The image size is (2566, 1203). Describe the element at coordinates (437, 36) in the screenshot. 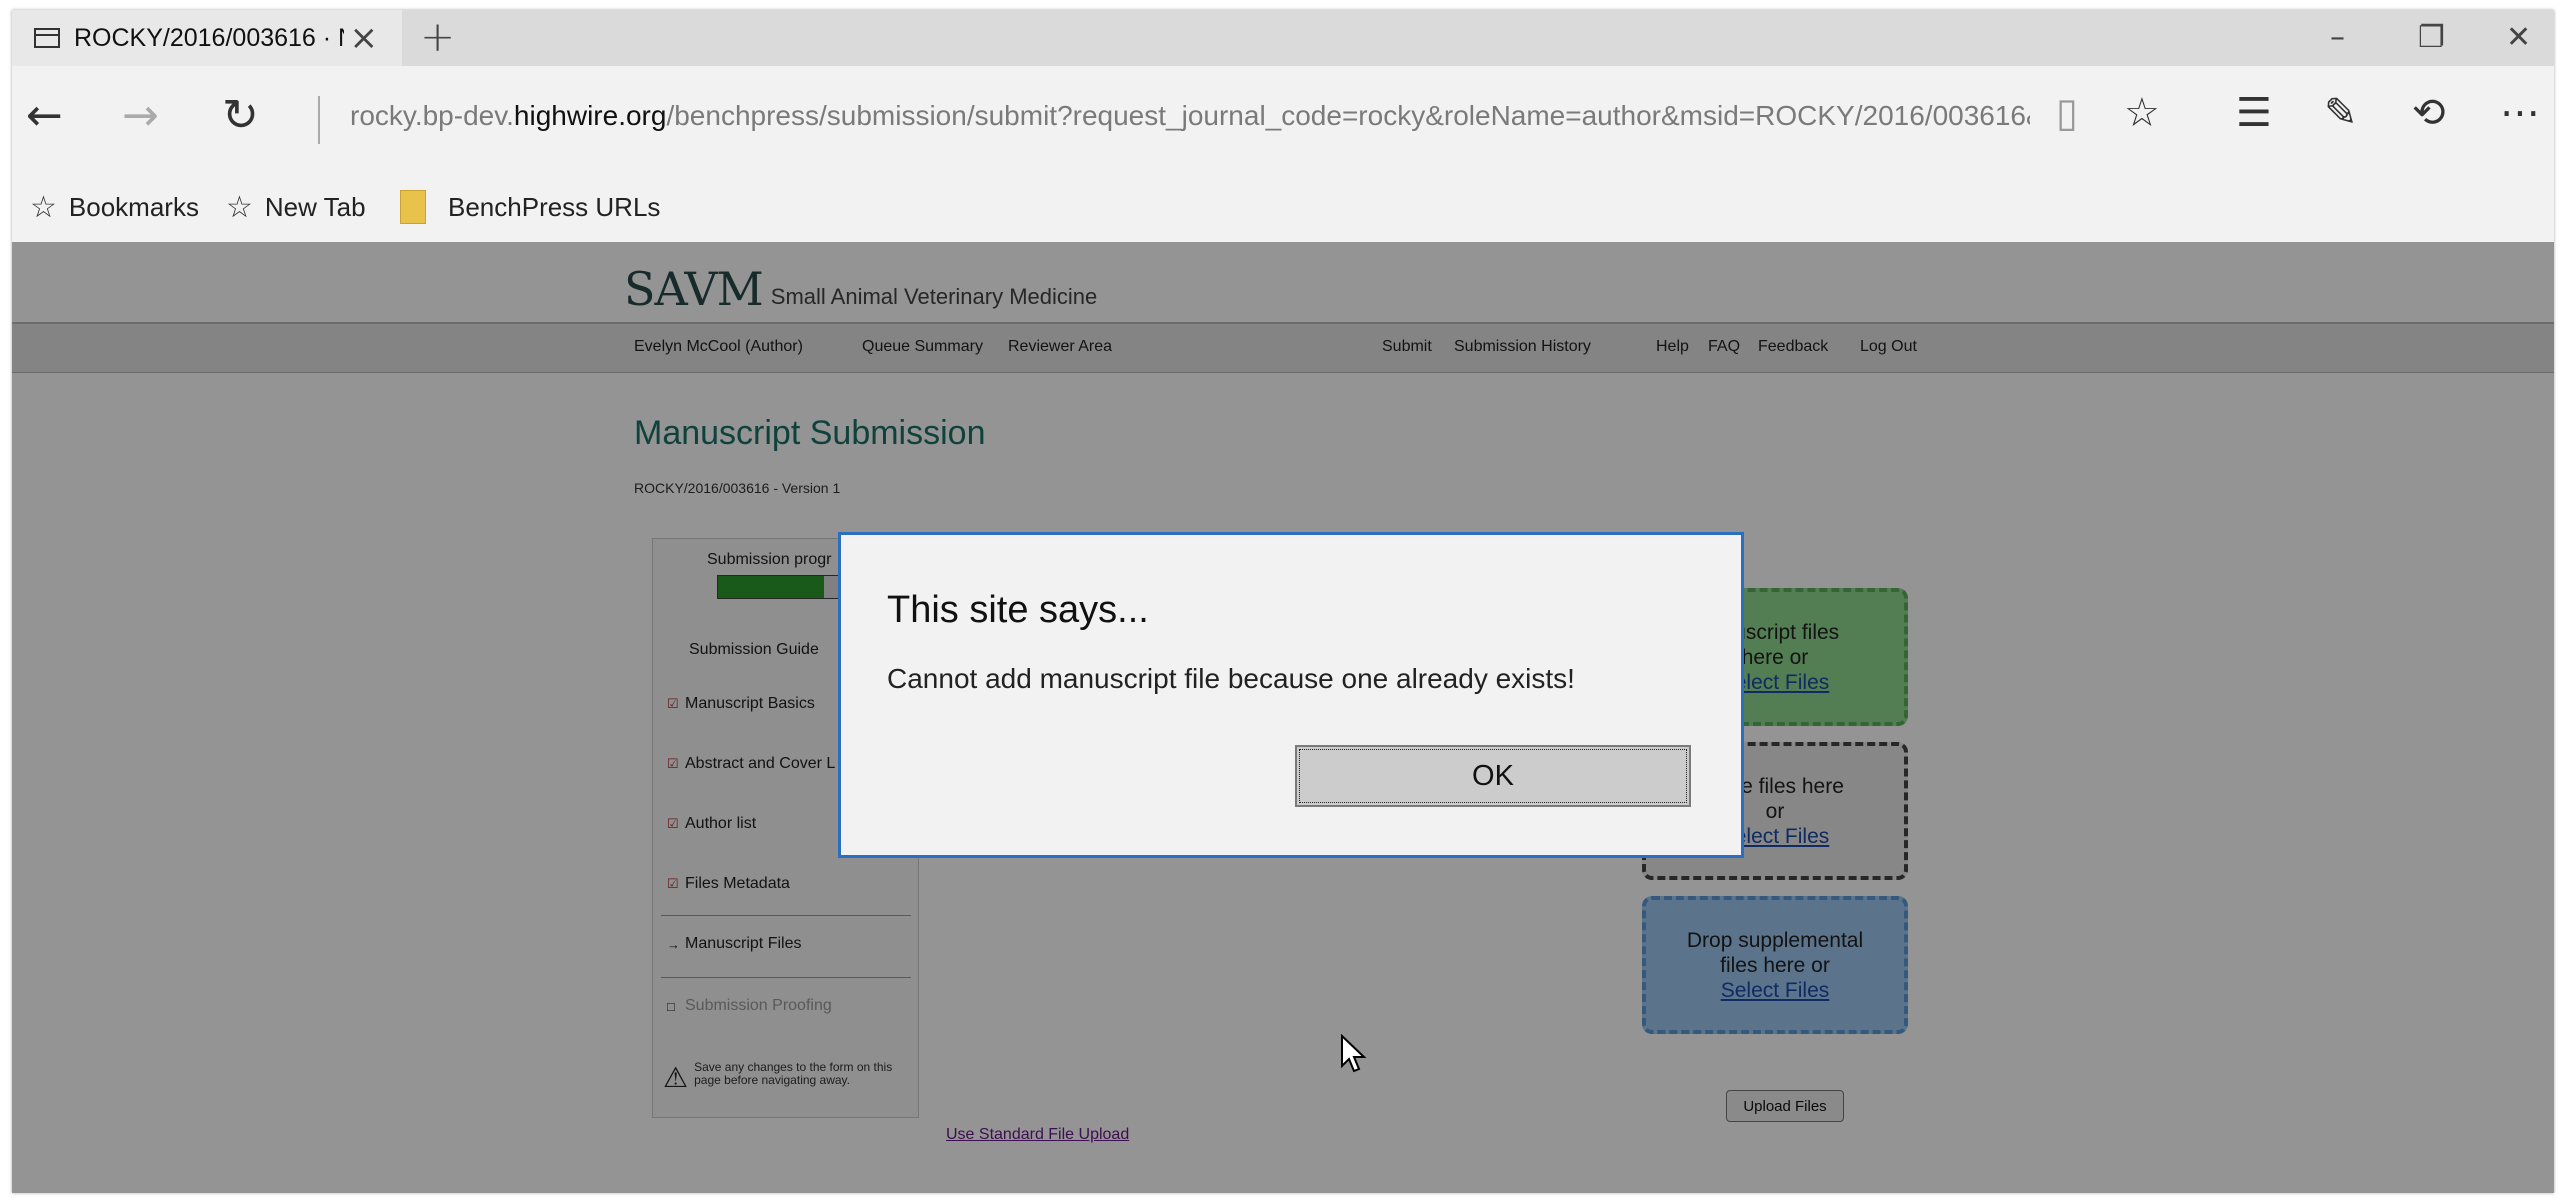

I see `new-tab-icon: +` at that location.